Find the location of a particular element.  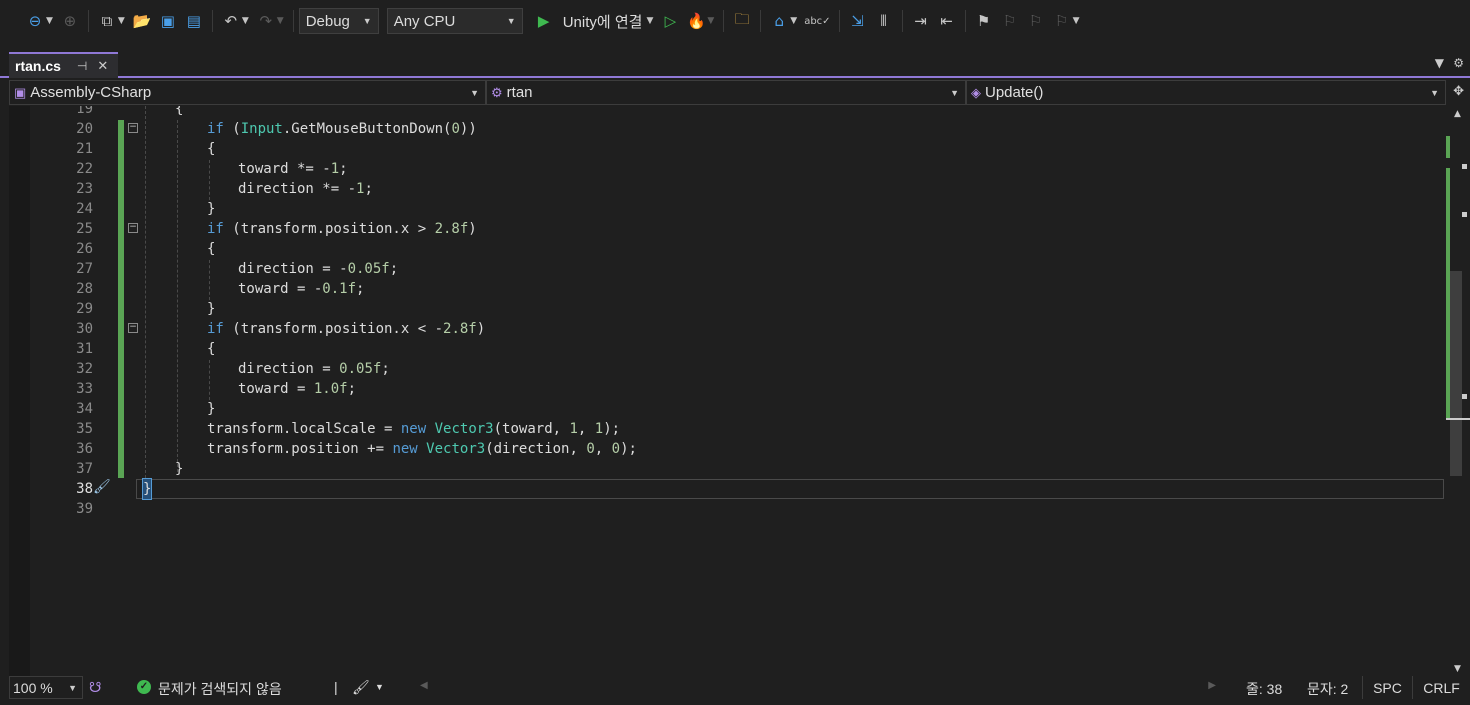

scroll-right-icon: ▶ is located at coordinates (1212, 685).